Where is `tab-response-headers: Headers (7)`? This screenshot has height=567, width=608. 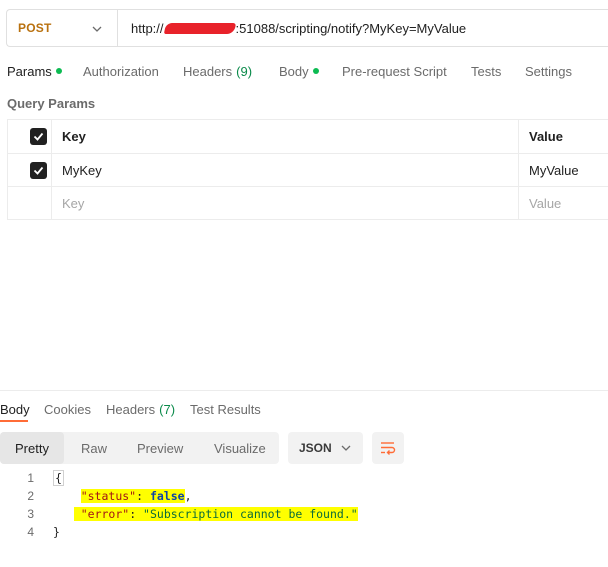
tab-response-headers: Headers (7) is located at coordinates (140, 409).